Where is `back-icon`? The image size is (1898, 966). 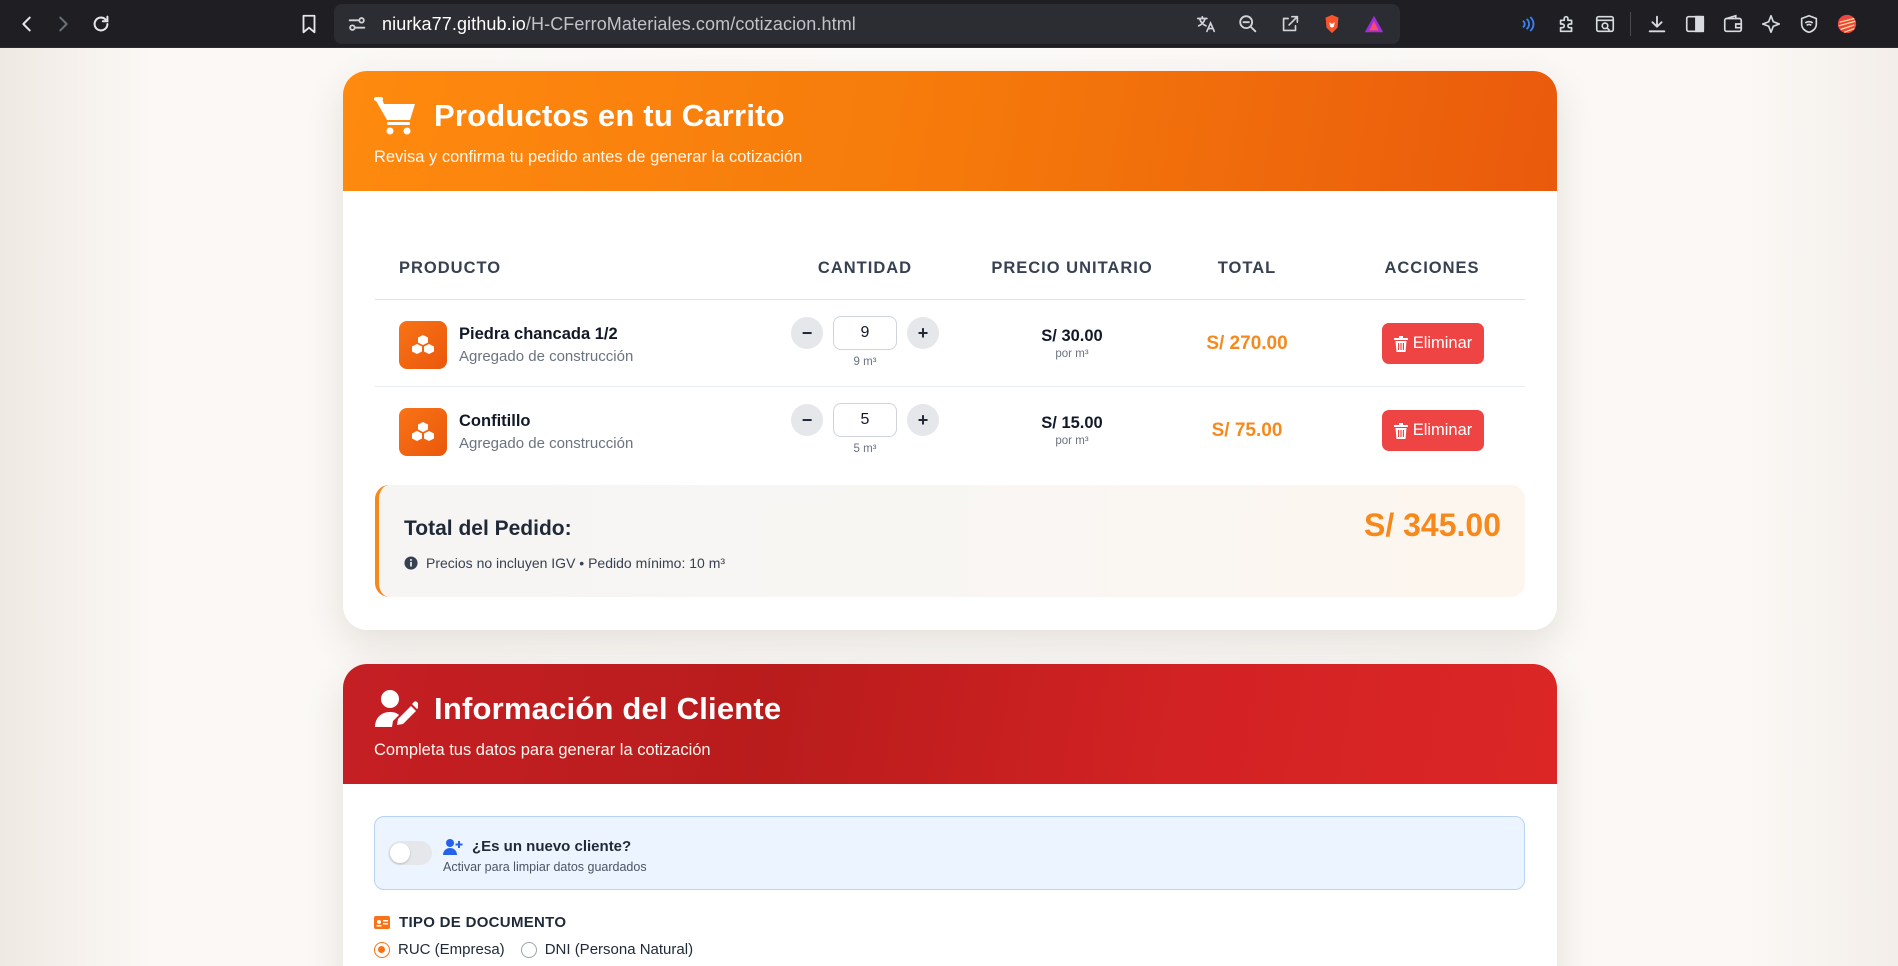 back-icon is located at coordinates (27, 24).